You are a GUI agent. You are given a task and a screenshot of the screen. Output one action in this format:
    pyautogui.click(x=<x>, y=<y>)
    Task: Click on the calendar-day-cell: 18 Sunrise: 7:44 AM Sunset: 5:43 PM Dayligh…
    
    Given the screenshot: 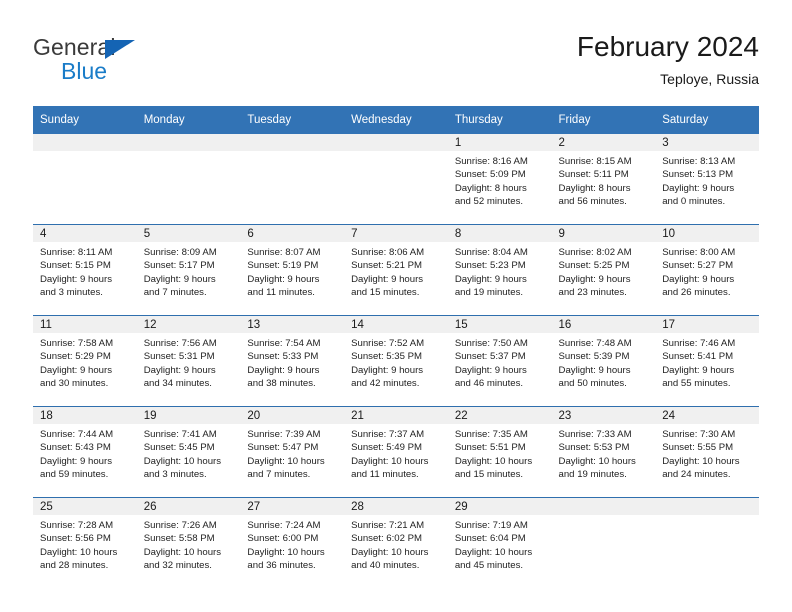 What is the action you would take?
    pyautogui.click(x=85, y=452)
    